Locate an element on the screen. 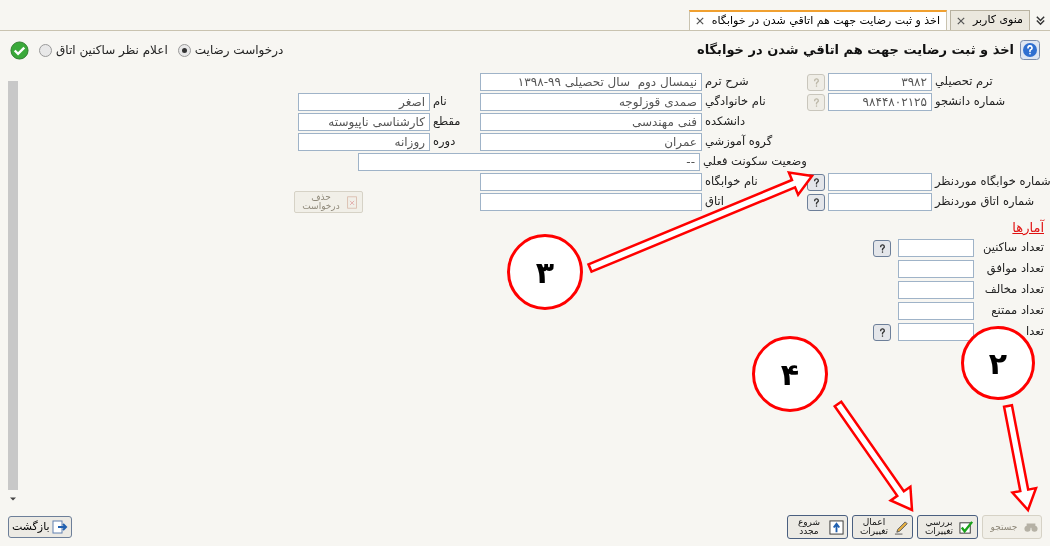 The width and height of the screenshot is (1050, 546). back-arrow-icon is located at coordinates (59, 527).